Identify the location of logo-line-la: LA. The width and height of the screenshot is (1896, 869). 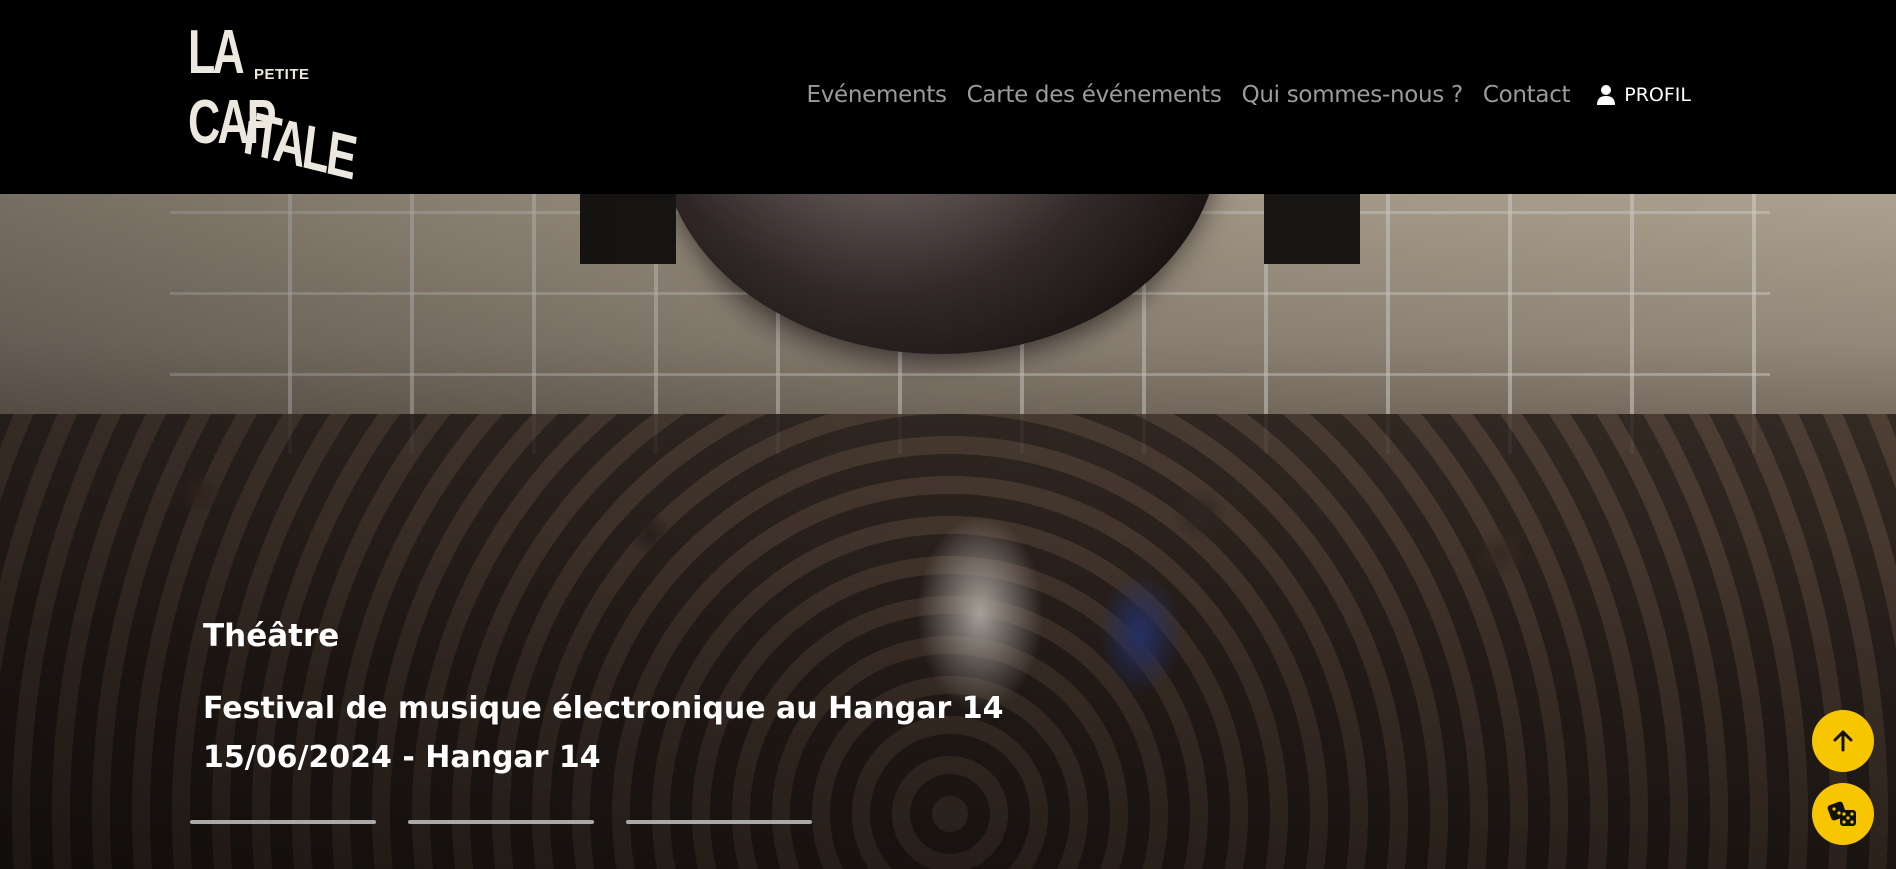
(216, 52).